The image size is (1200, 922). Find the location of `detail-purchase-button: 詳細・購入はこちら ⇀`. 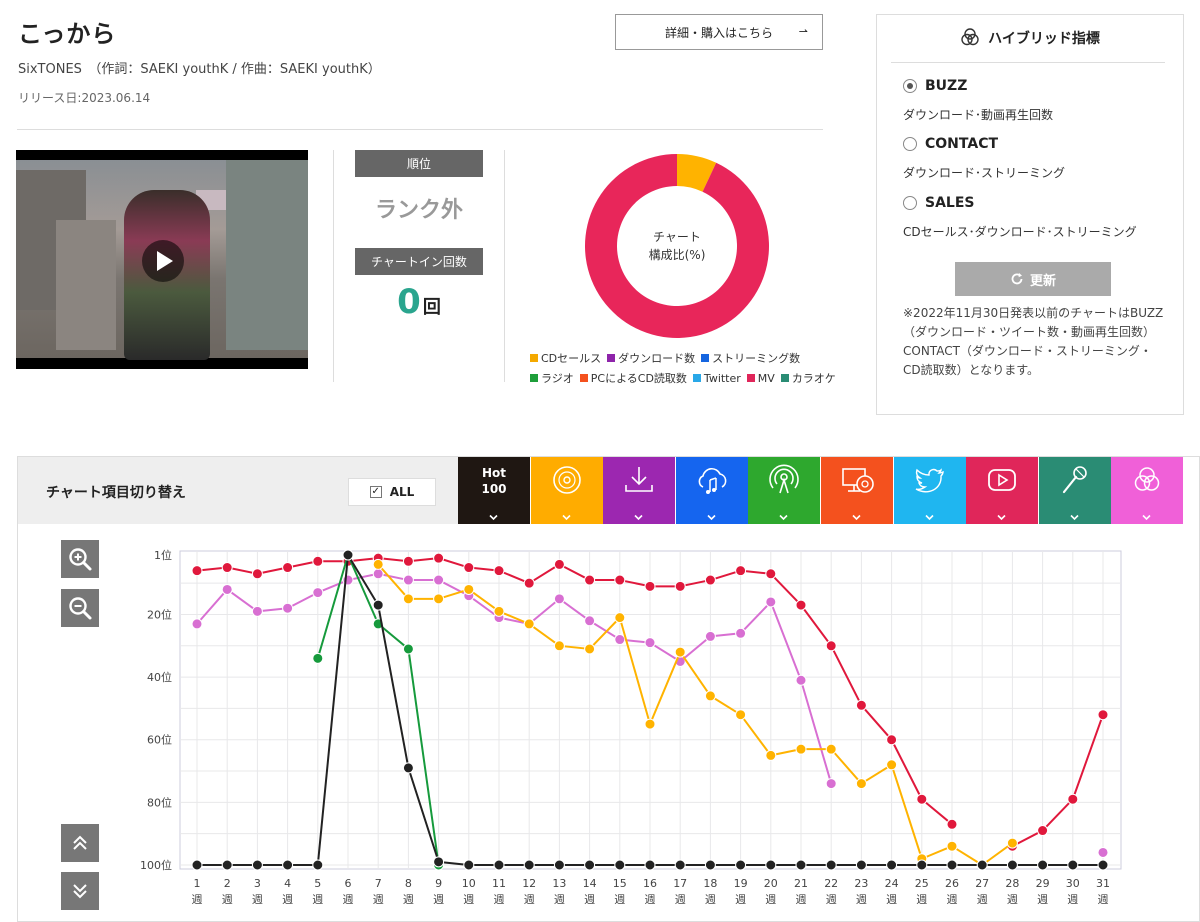

detail-purchase-button: 詳細・購入はこちら ⇀ is located at coordinates (719, 32).